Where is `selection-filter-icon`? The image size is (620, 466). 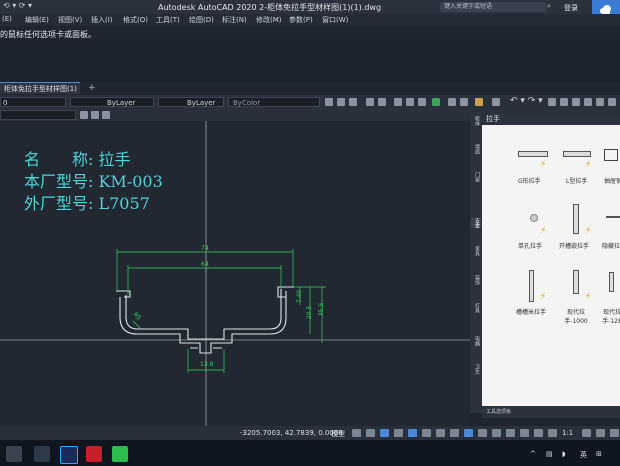
selection-filter-icon is located at coordinates (510, 433).